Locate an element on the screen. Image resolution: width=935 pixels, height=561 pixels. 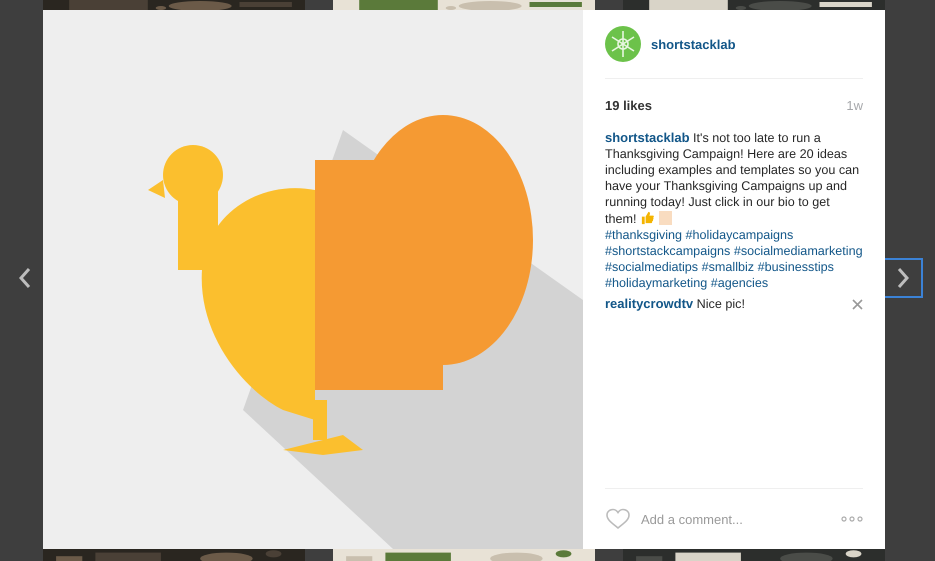
comment-text: realitycrowdtv Nice pic! is located at coordinates (675, 304).